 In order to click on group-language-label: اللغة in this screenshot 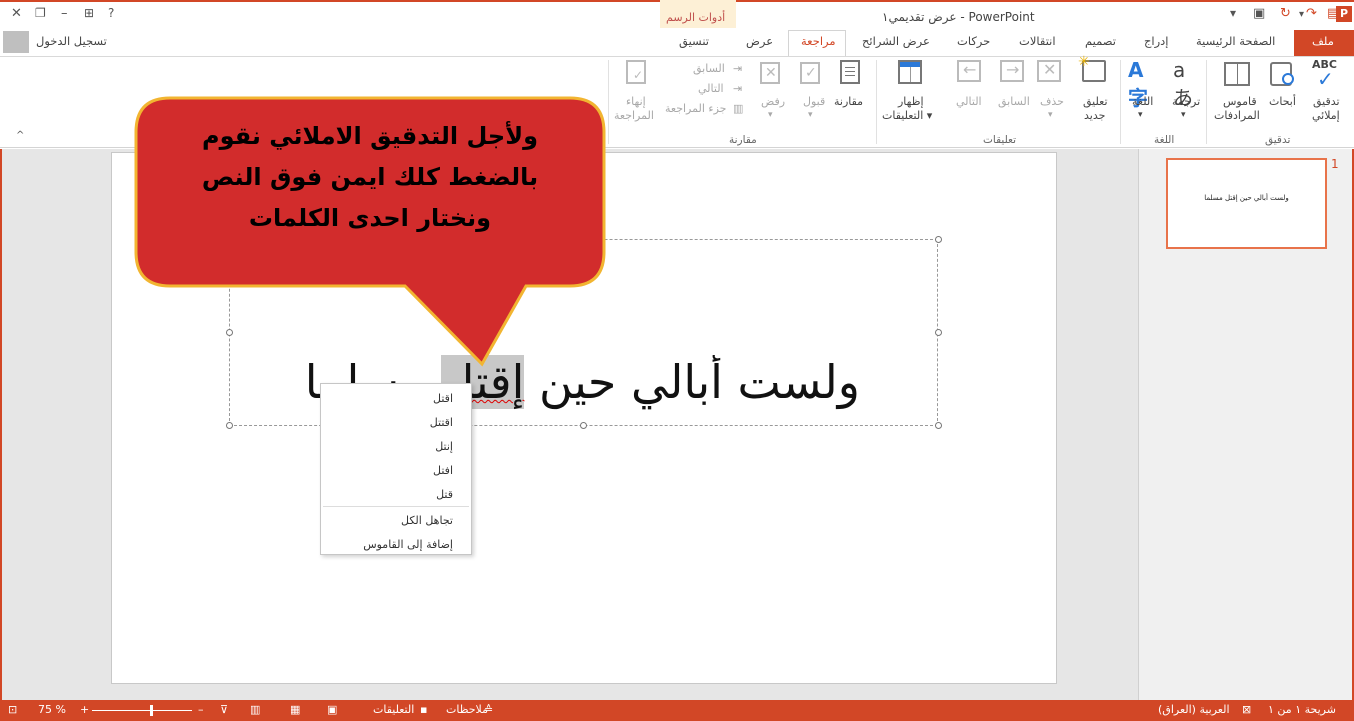, I will do `click(1164, 140)`.